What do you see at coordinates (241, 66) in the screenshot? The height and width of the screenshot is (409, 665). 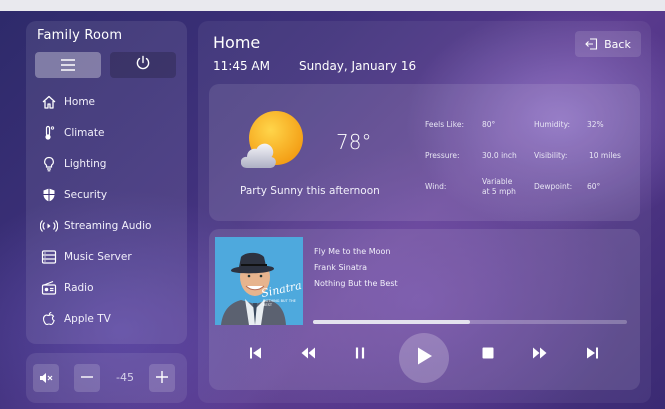 I see `current-time: 11:45 AM` at bounding box center [241, 66].